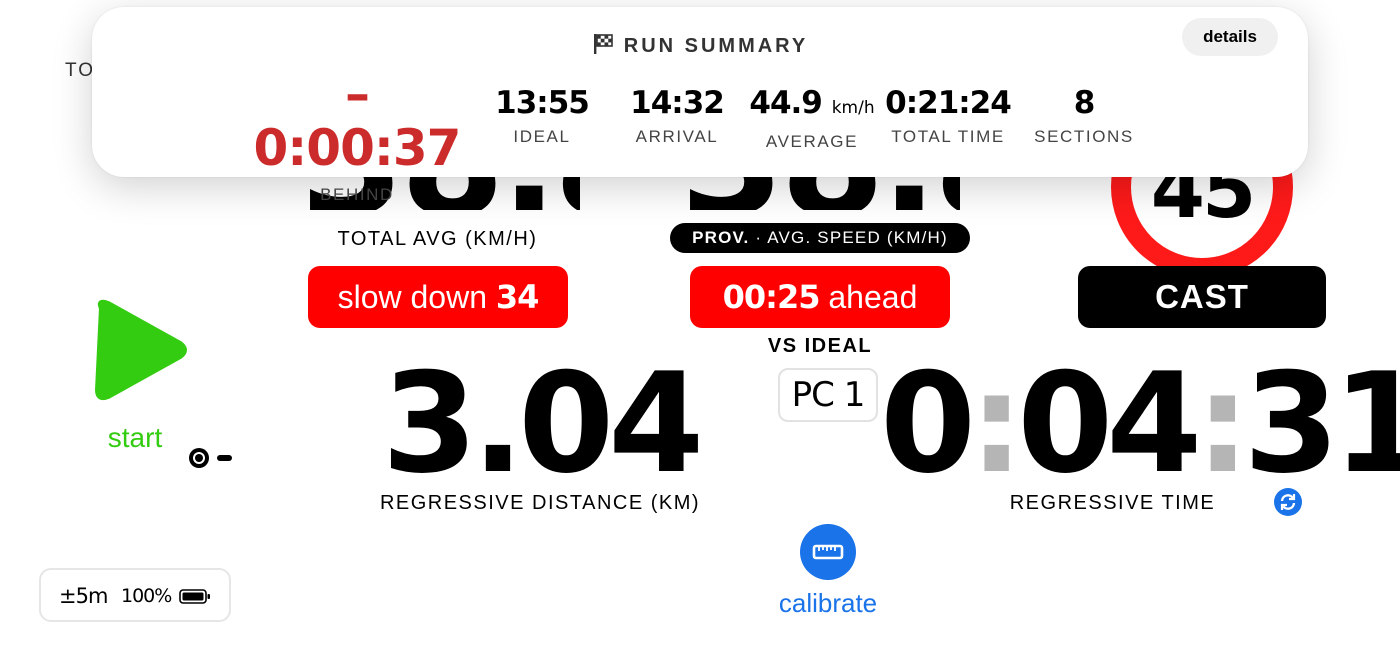 Image resolution: width=1400 pixels, height=647 pixels. Describe the element at coordinates (1230, 37) in the screenshot. I see `details-button: details` at that location.